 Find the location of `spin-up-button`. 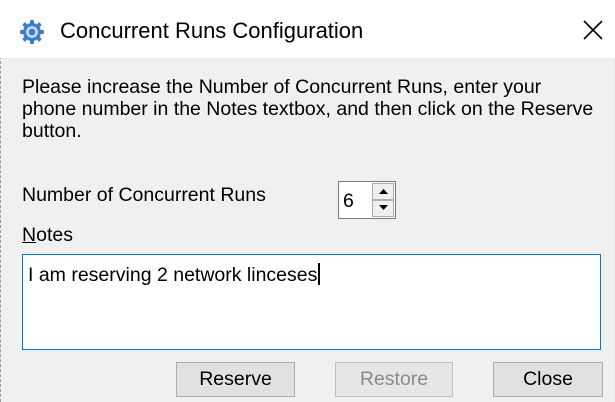

spin-up-button is located at coordinates (383, 191).